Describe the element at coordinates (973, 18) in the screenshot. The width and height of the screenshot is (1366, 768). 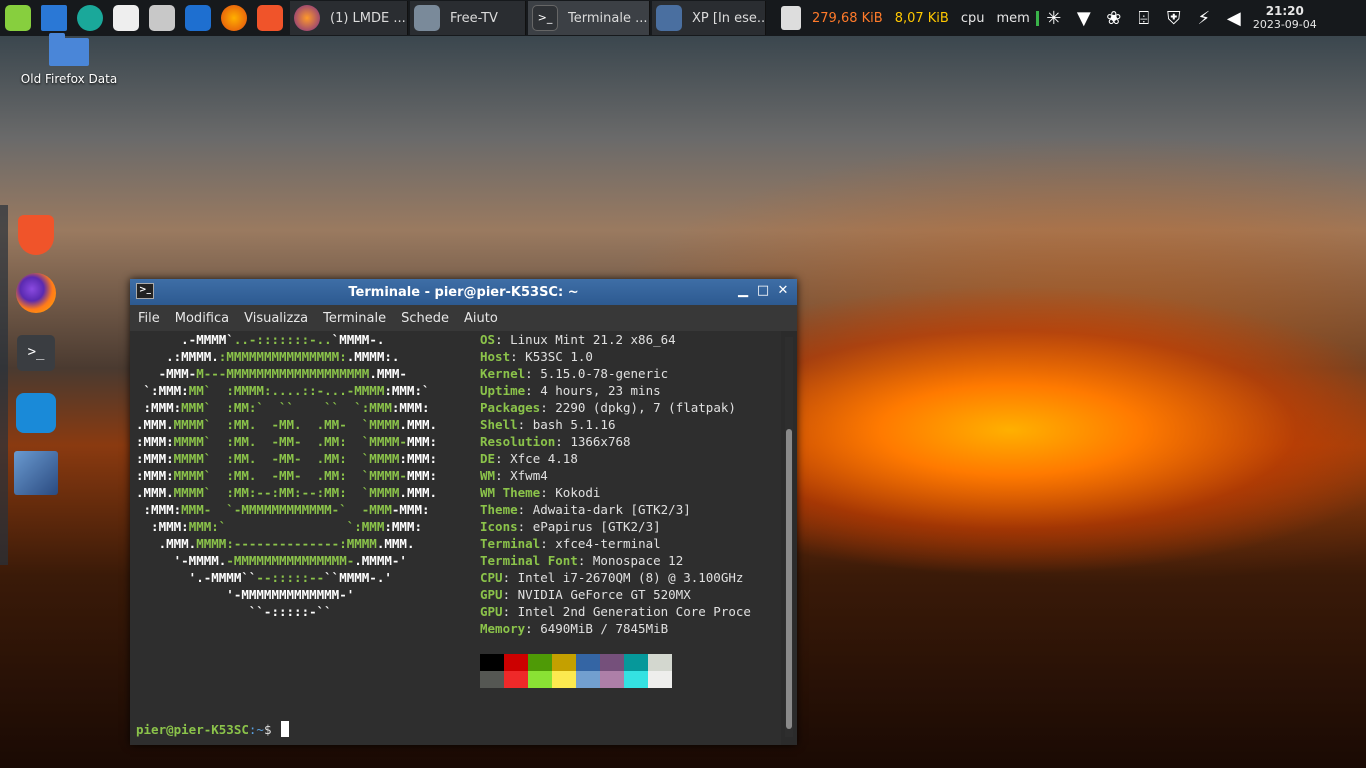
I see `cpu-monitor: cpu` at that location.